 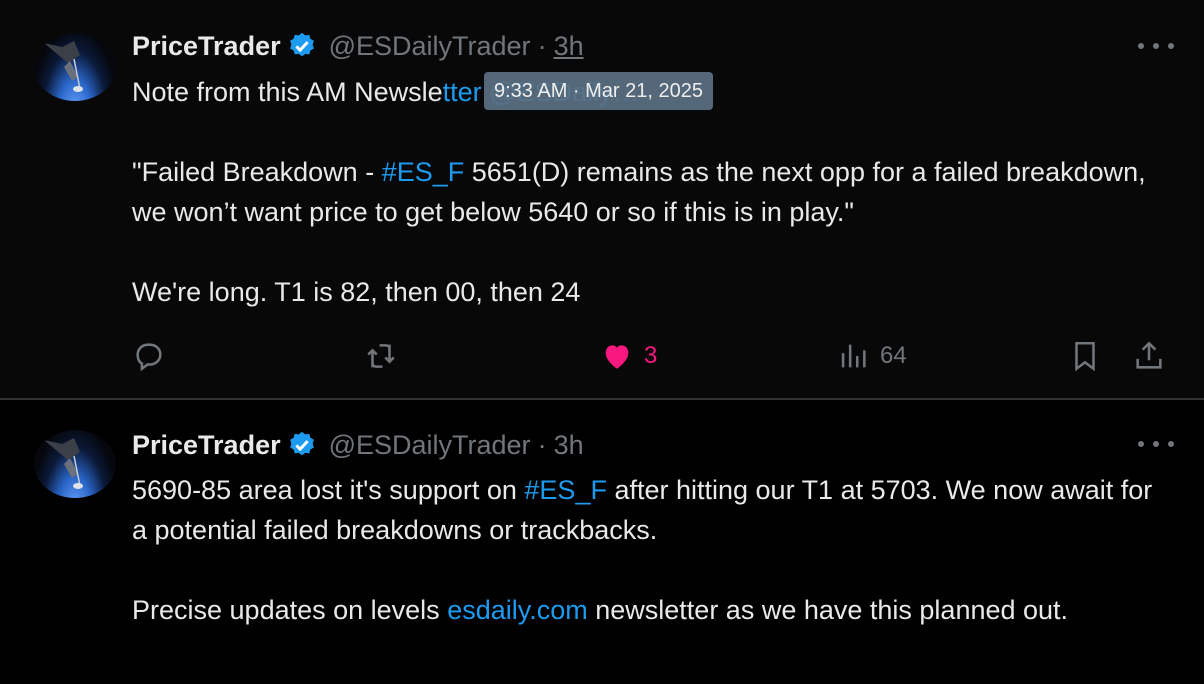 I want to click on bookmark-button, so click(x=1085, y=356).